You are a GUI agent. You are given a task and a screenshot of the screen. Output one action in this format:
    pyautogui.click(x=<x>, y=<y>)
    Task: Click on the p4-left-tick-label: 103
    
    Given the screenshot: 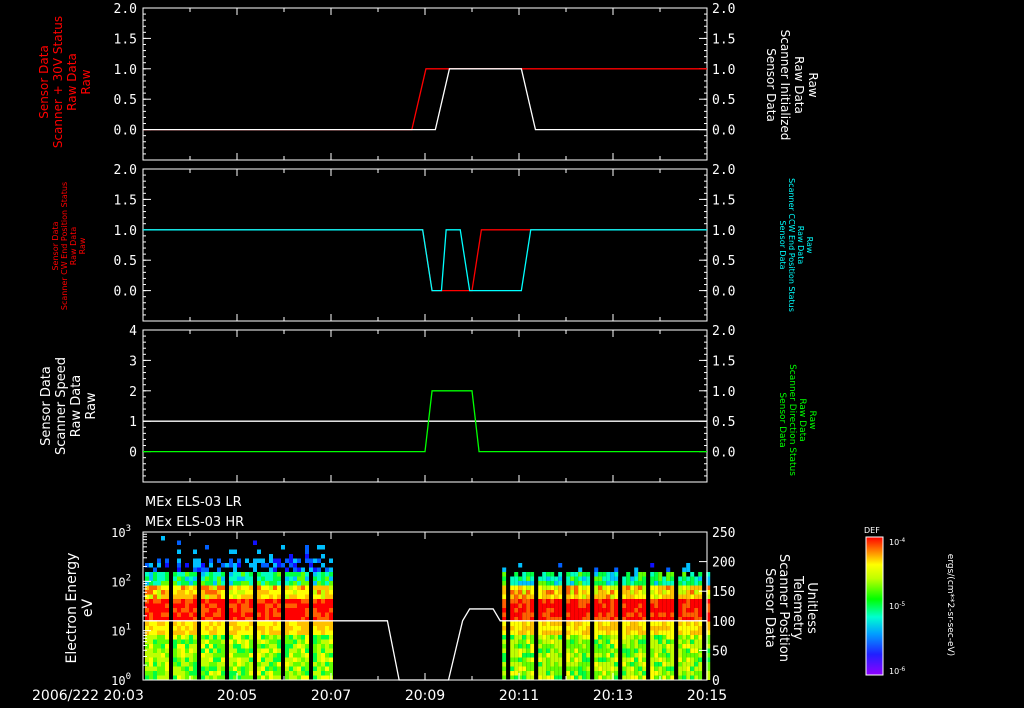 What is the action you would take?
    pyautogui.click(x=121, y=532)
    